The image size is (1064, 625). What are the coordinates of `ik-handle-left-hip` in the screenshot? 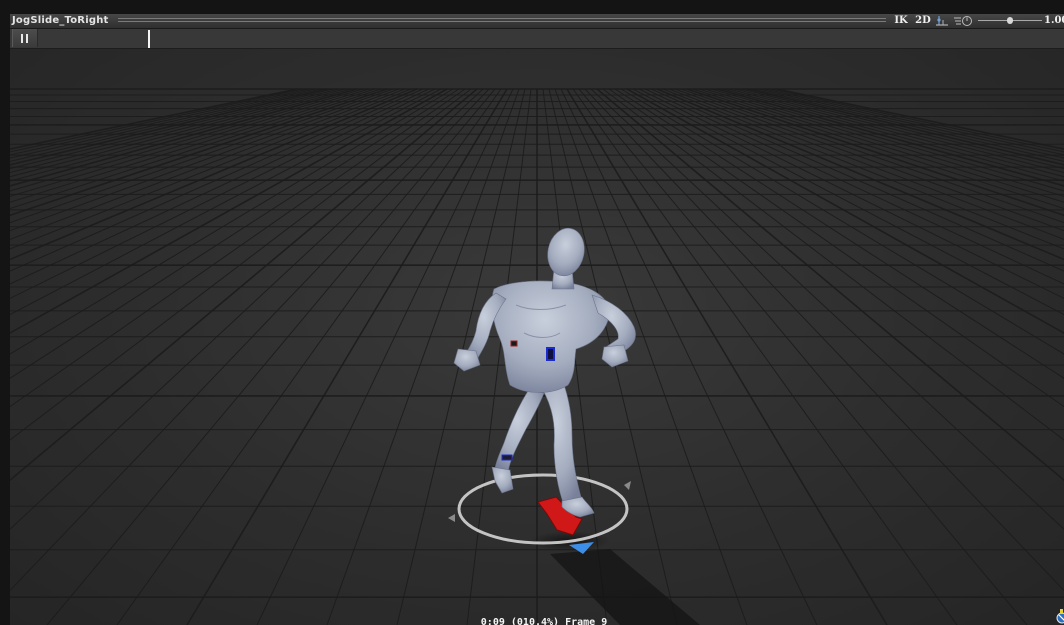 It's located at (514, 343).